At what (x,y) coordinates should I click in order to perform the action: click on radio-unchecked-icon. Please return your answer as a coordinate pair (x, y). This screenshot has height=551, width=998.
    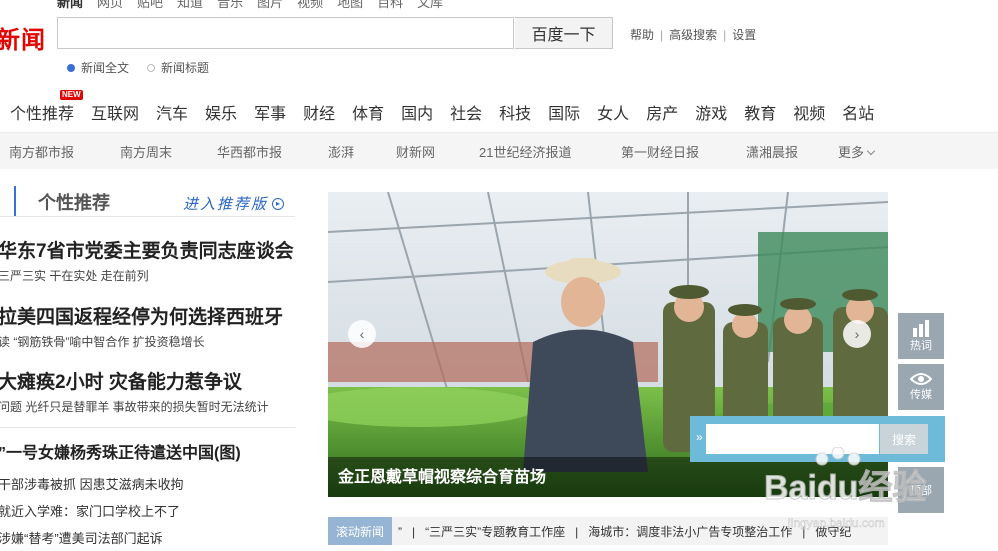
    Looking at the image, I should click on (151, 67).